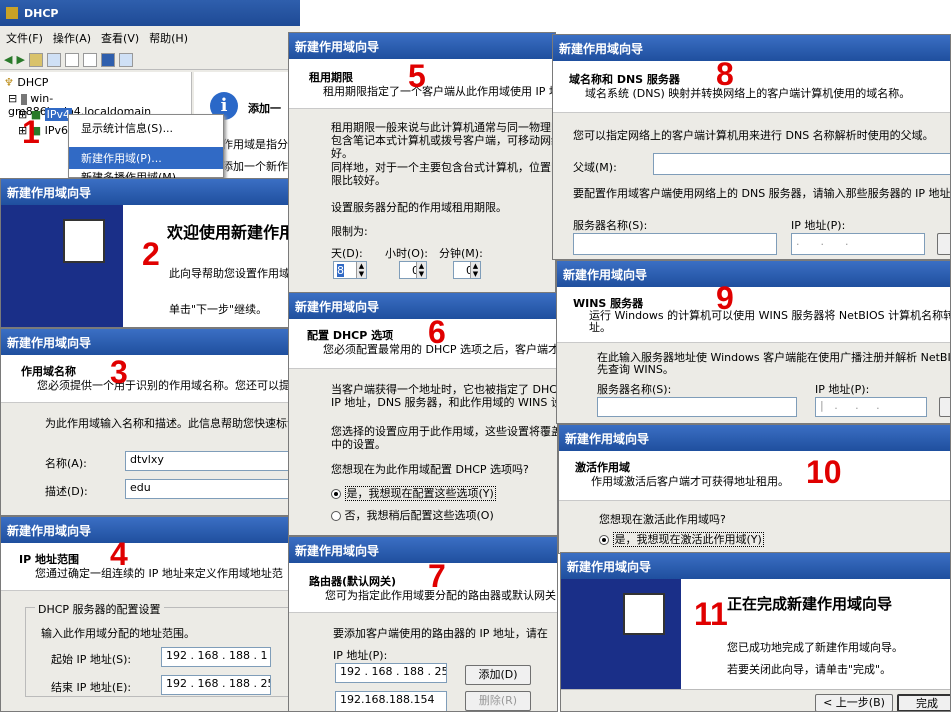 The image size is (951, 712). I want to click on welcome-line-2: 单击"下一步"继续。, so click(218, 309).